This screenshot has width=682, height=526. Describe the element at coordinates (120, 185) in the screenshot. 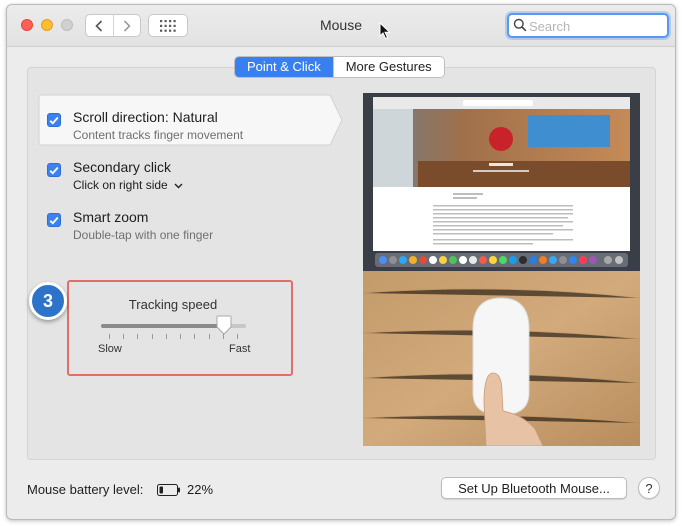

I see `secondary-click-dropdown-value: Click on right side` at that location.